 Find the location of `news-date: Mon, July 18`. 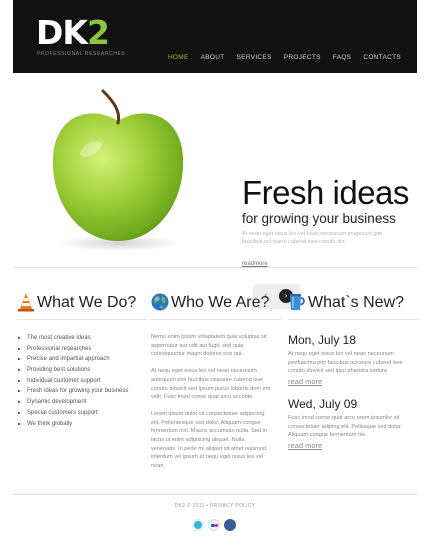

news-date: Mon, July 18 is located at coordinates (322, 340).